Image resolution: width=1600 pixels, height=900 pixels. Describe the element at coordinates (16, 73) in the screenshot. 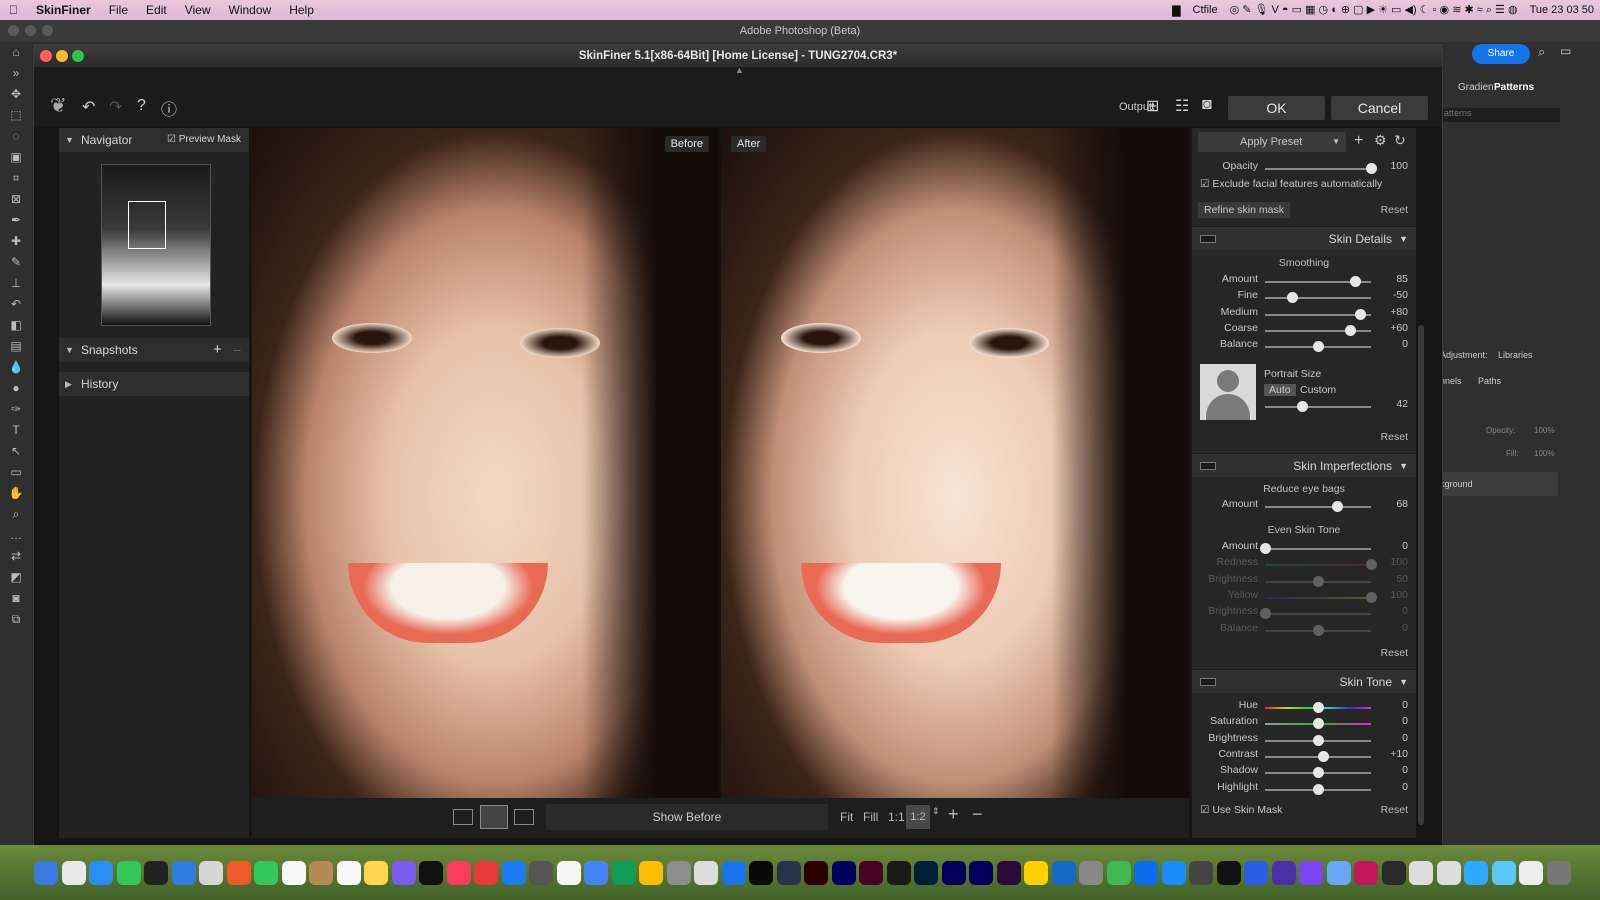

I see `collapse-icon: »` at that location.